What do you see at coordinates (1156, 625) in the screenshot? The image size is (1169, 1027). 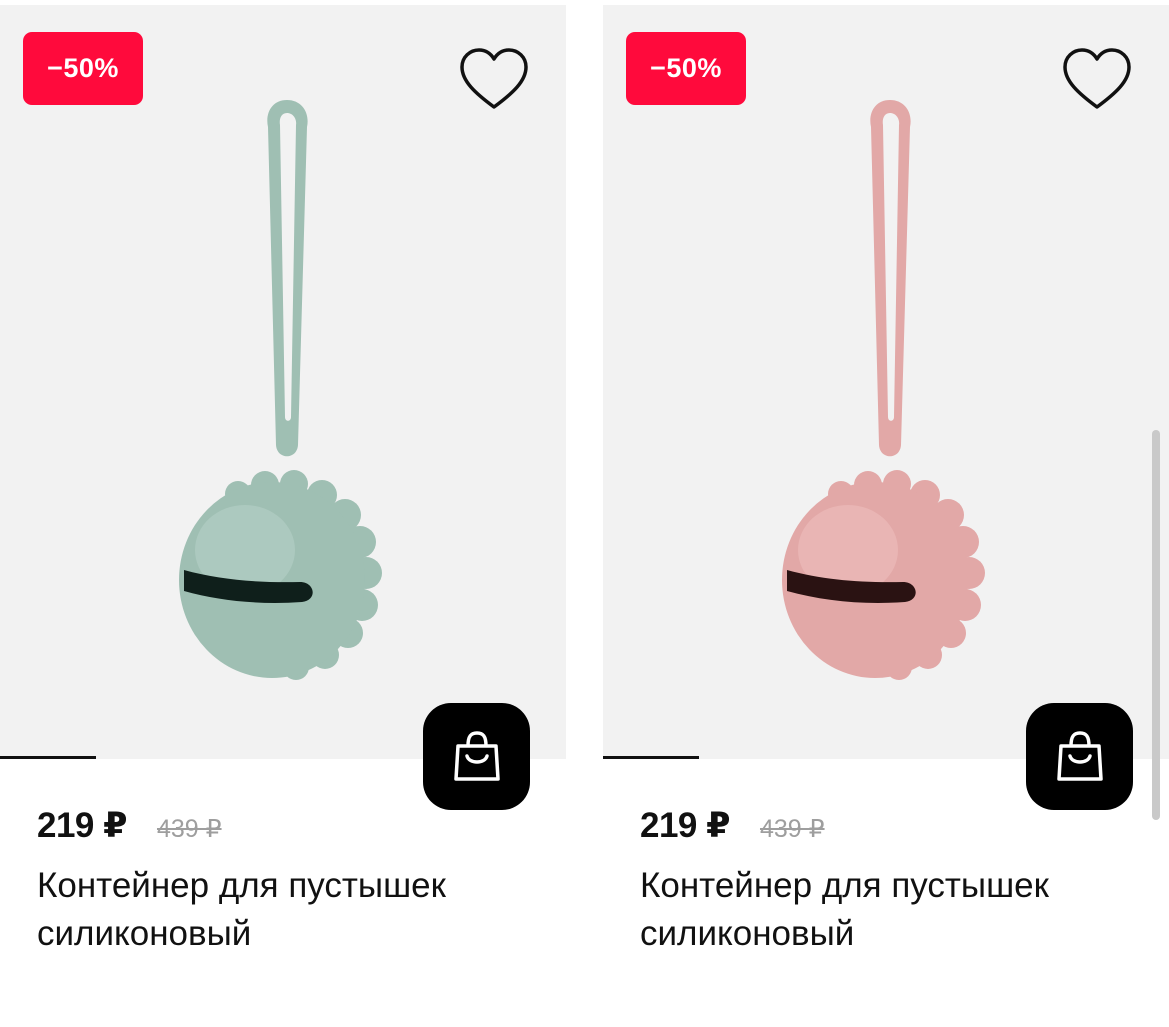 I see `scrollbar` at bounding box center [1156, 625].